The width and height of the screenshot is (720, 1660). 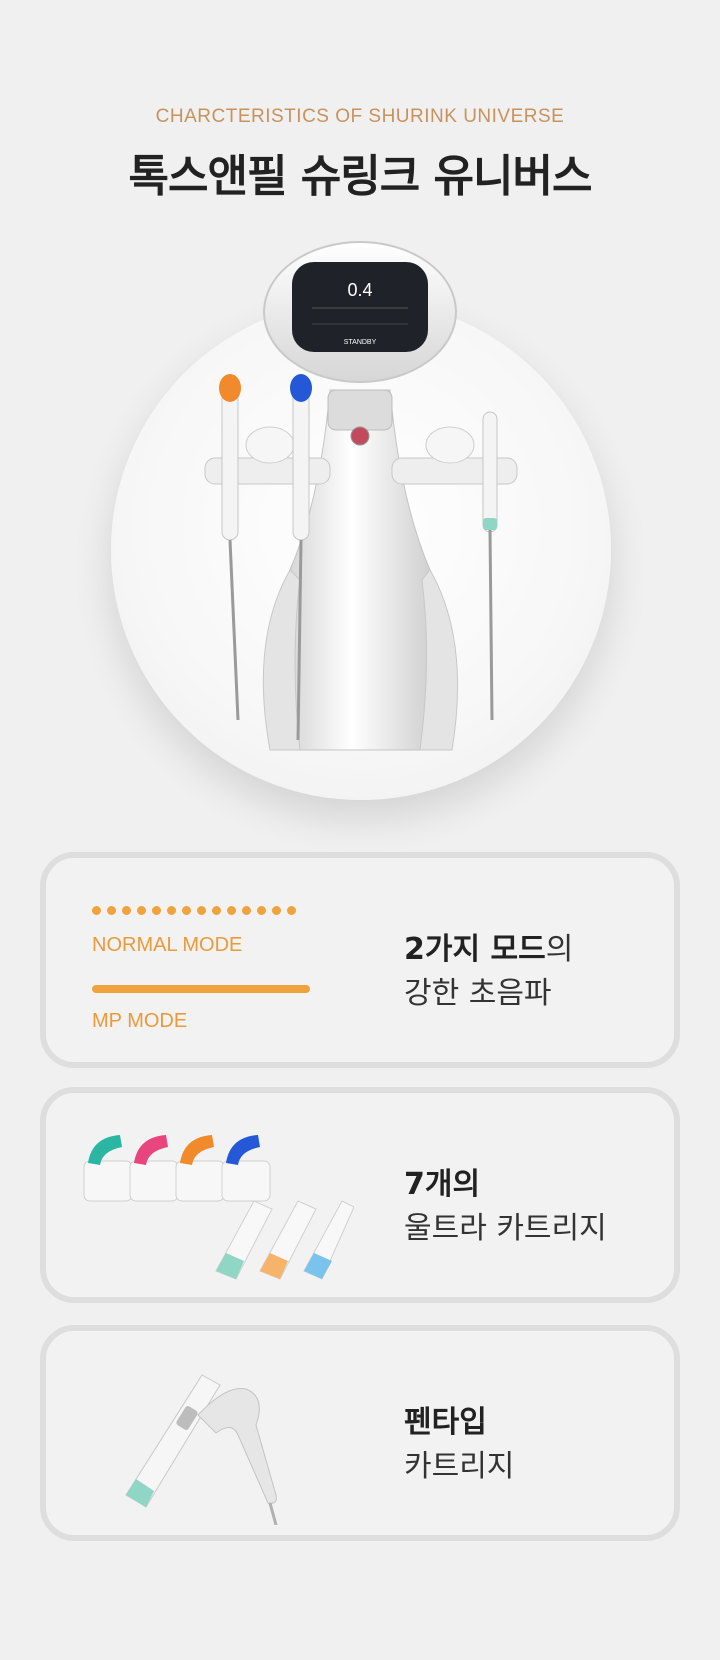 What do you see at coordinates (361, 496) in the screenshot?
I see `shurink-device-image: 0.4 STANDBY` at bounding box center [361, 496].